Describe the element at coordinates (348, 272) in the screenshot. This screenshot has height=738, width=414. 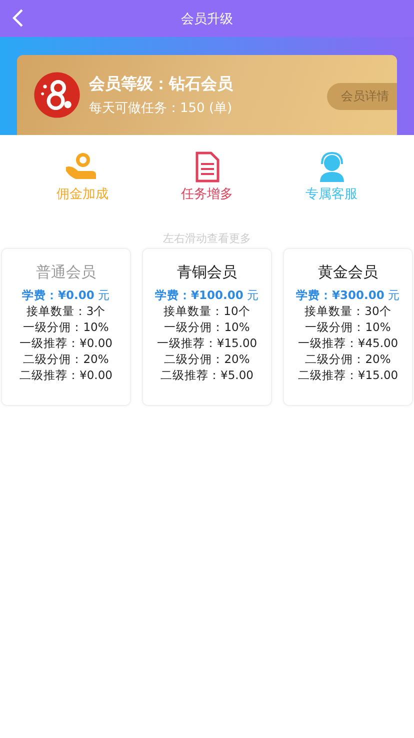
I see `plan-name: 黄金会员` at that location.